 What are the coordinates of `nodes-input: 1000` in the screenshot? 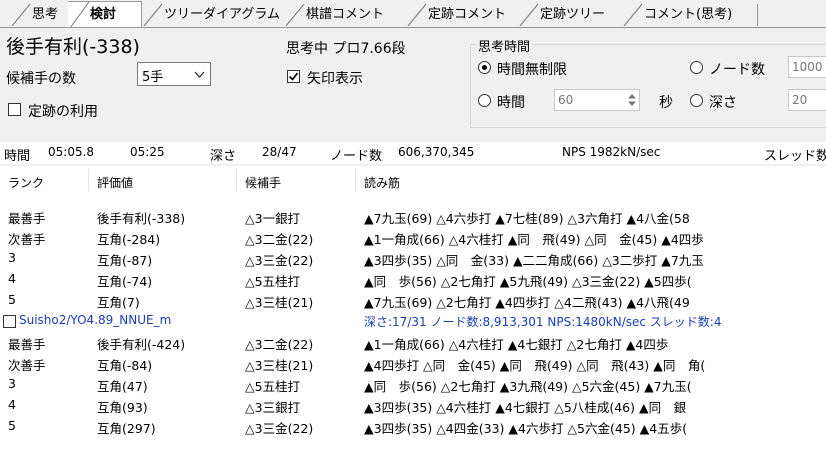 It's located at (807, 67).